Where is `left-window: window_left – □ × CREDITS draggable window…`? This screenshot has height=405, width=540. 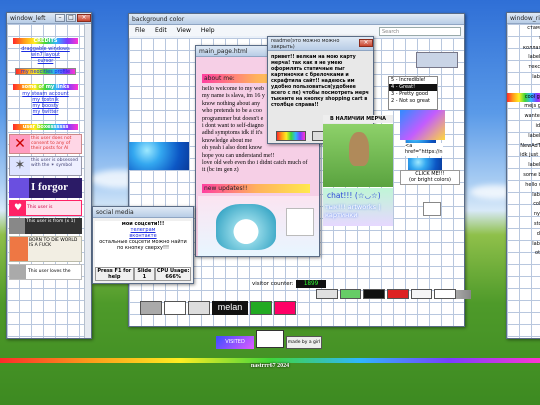 left-window: window_left – □ × CREDITS draggable window… is located at coordinates (49, 175).